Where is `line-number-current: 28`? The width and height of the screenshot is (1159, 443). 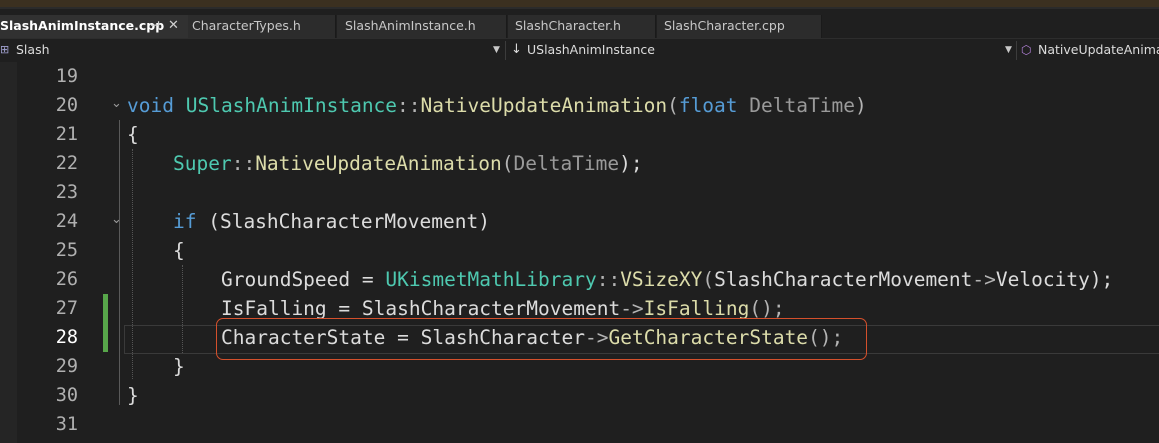
line-number-current: 28 is located at coordinates (66, 337).